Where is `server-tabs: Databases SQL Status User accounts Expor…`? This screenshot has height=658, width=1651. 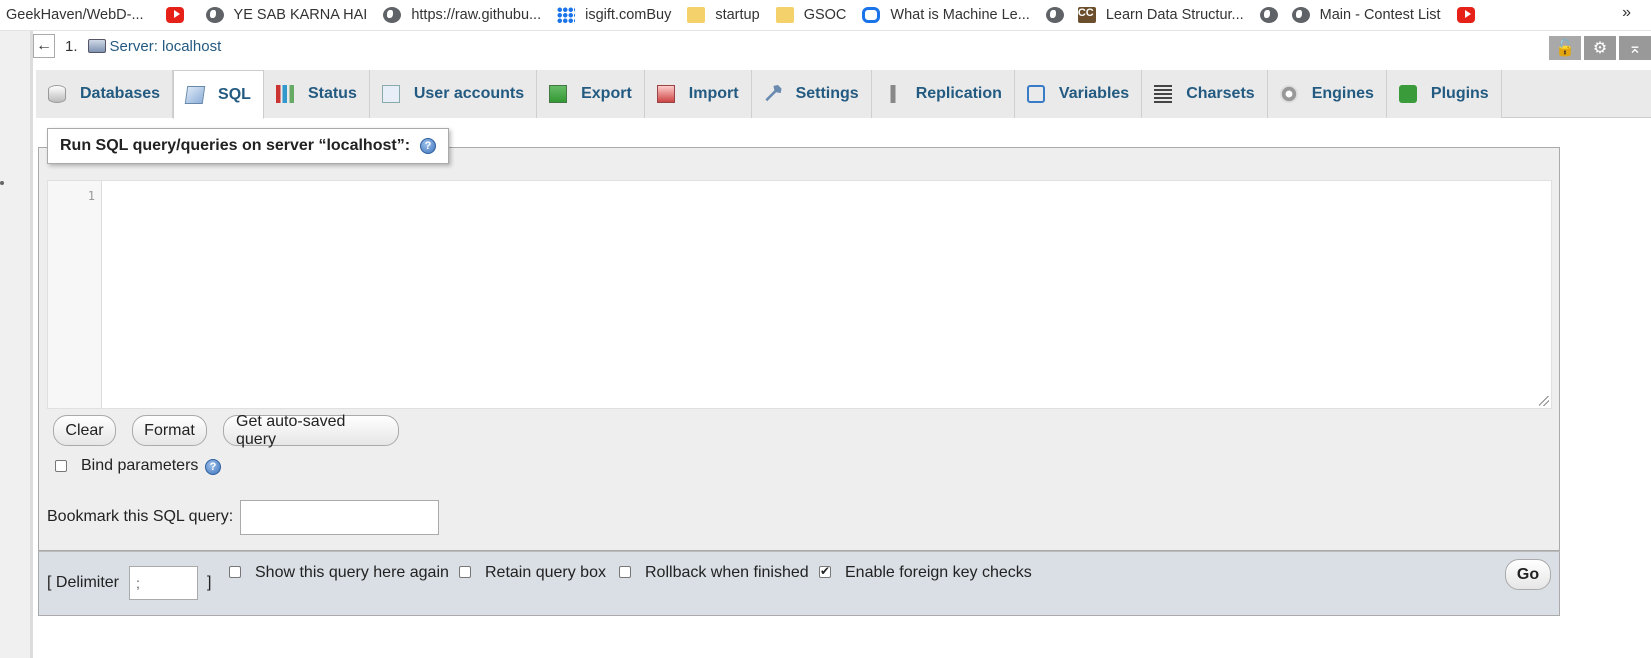
server-tabs: Databases SQL Status User accounts Expor… is located at coordinates (843, 94).